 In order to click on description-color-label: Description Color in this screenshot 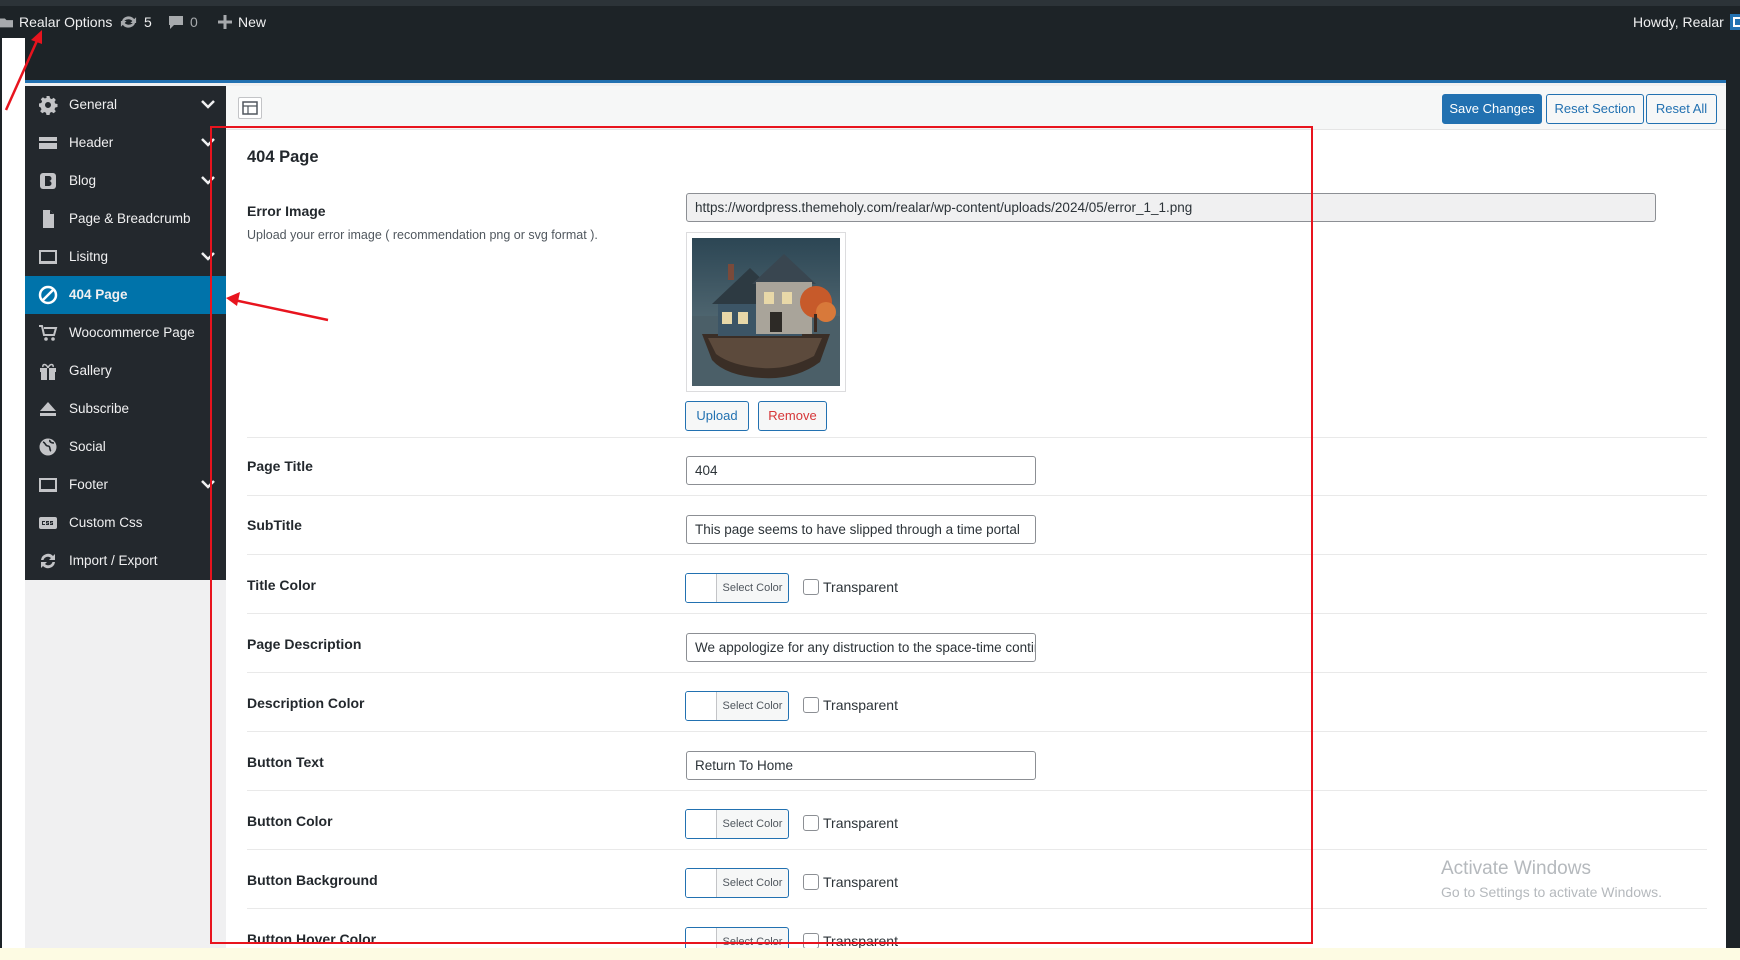, I will do `click(306, 703)`.